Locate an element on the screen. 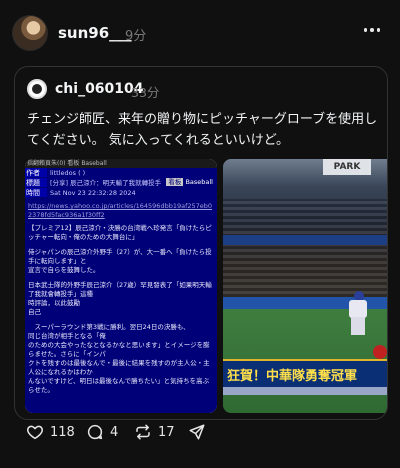 The height and width of the screenshot is (468, 400). quoted-post-time: 33分 is located at coordinates (145, 92).